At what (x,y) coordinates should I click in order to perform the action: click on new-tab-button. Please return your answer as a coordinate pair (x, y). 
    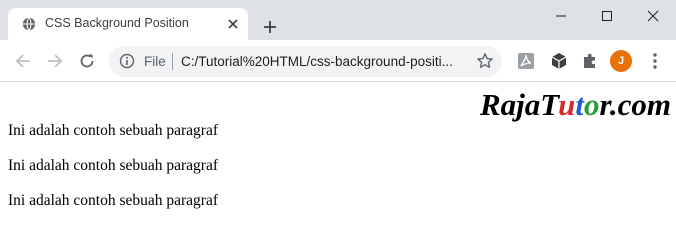
    Looking at the image, I should click on (270, 27).